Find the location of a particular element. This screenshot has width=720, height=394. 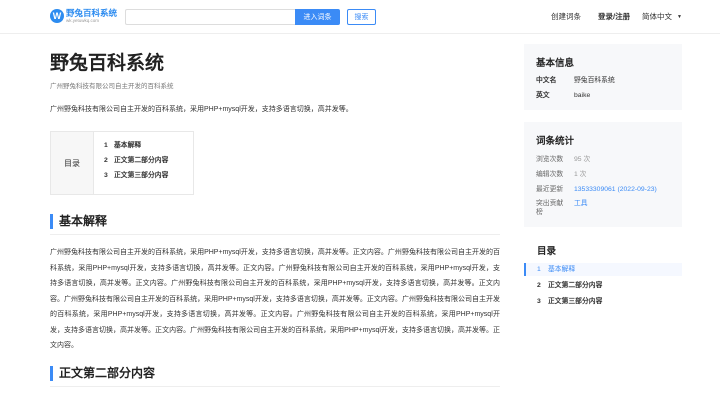

contributor-link: 工具 is located at coordinates (581, 208).